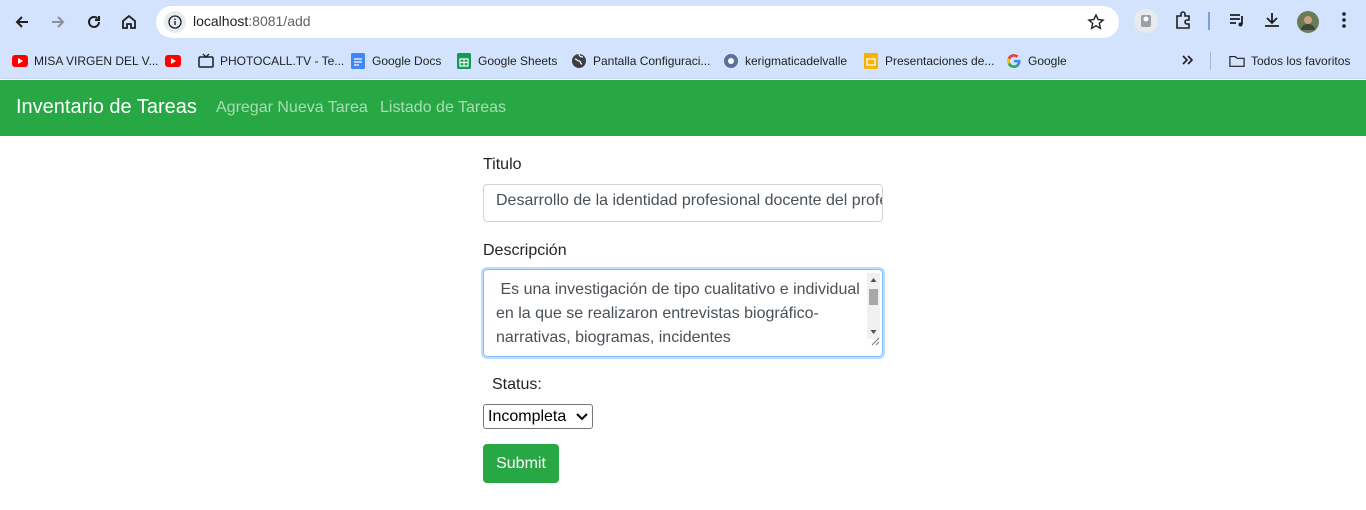 Image resolution: width=1366 pixels, height=510 pixels. What do you see at coordinates (292, 108) in the screenshot?
I see `nav-link-add-task: Agregar Nueva Tarea` at bounding box center [292, 108].